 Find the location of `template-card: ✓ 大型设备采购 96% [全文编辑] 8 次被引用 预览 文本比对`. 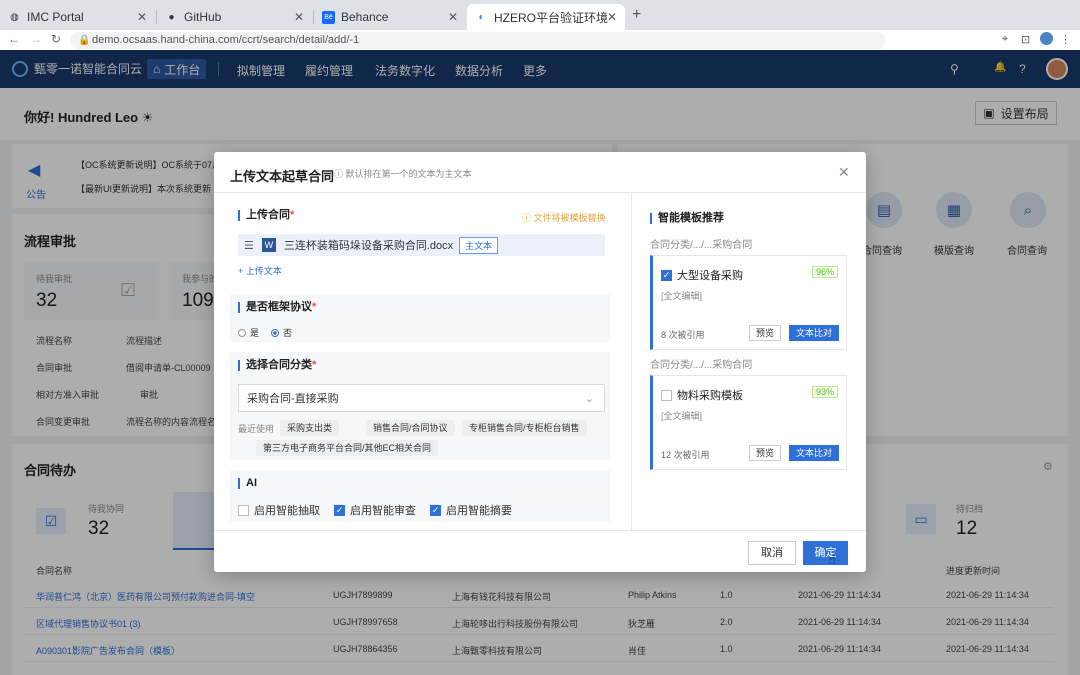

template-card: ✓ 大型设备采购 96% [全文编辑] 8 次被引用 预览 文本比对 is located at coordinates (748, 302).